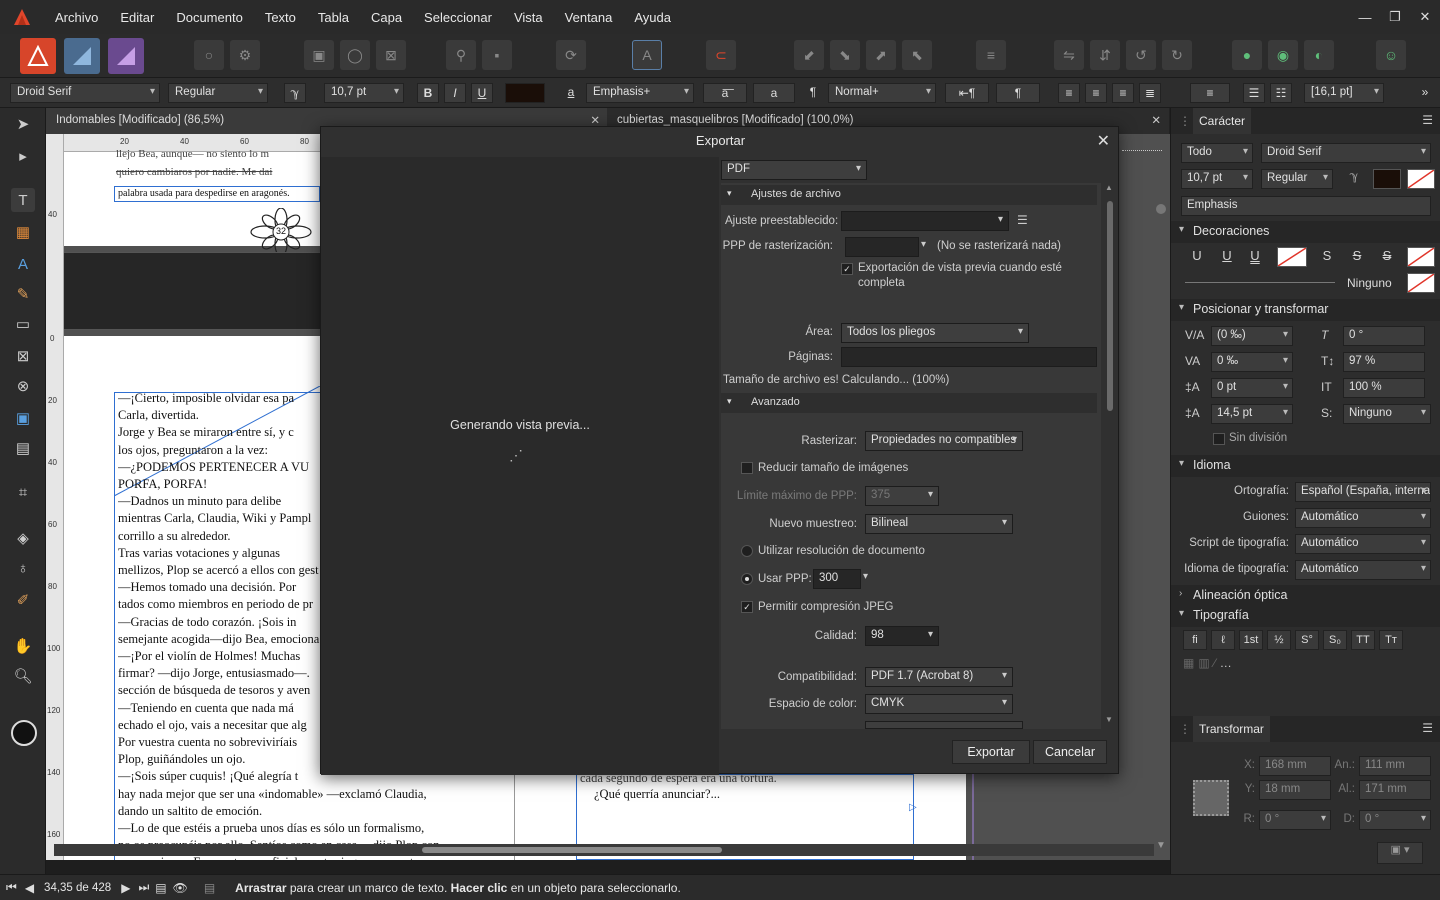 Image resolution: width=1440 pixels, height=900 pixels. Describe the element at coordinates (1384, 336) in the screenshot. I see `skew-field: 0 °` at that location.